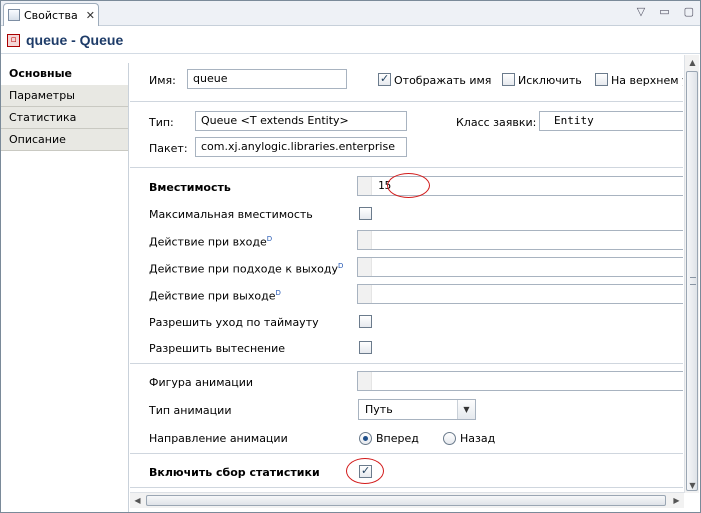 This screenshot has width=701, height=513. I want to click on backward-label: Назад, so click(478, 438).